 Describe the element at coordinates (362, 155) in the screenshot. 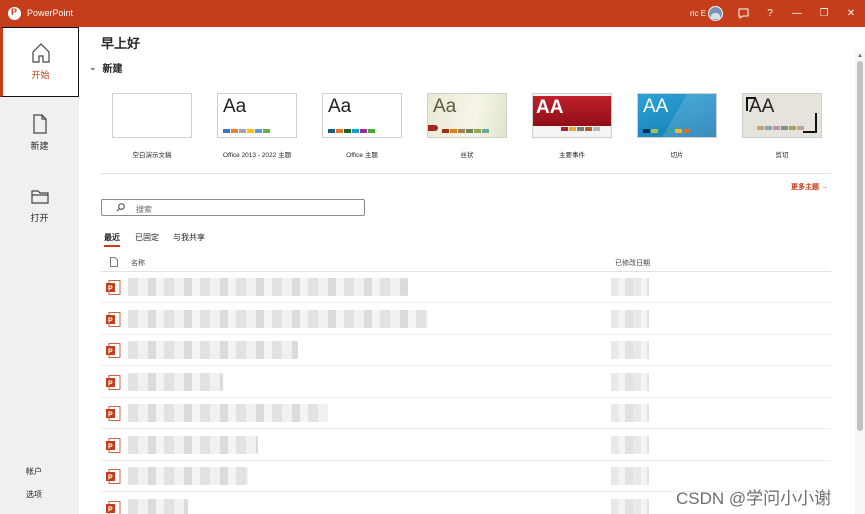

I see `template-label: Office 主题` at that location.